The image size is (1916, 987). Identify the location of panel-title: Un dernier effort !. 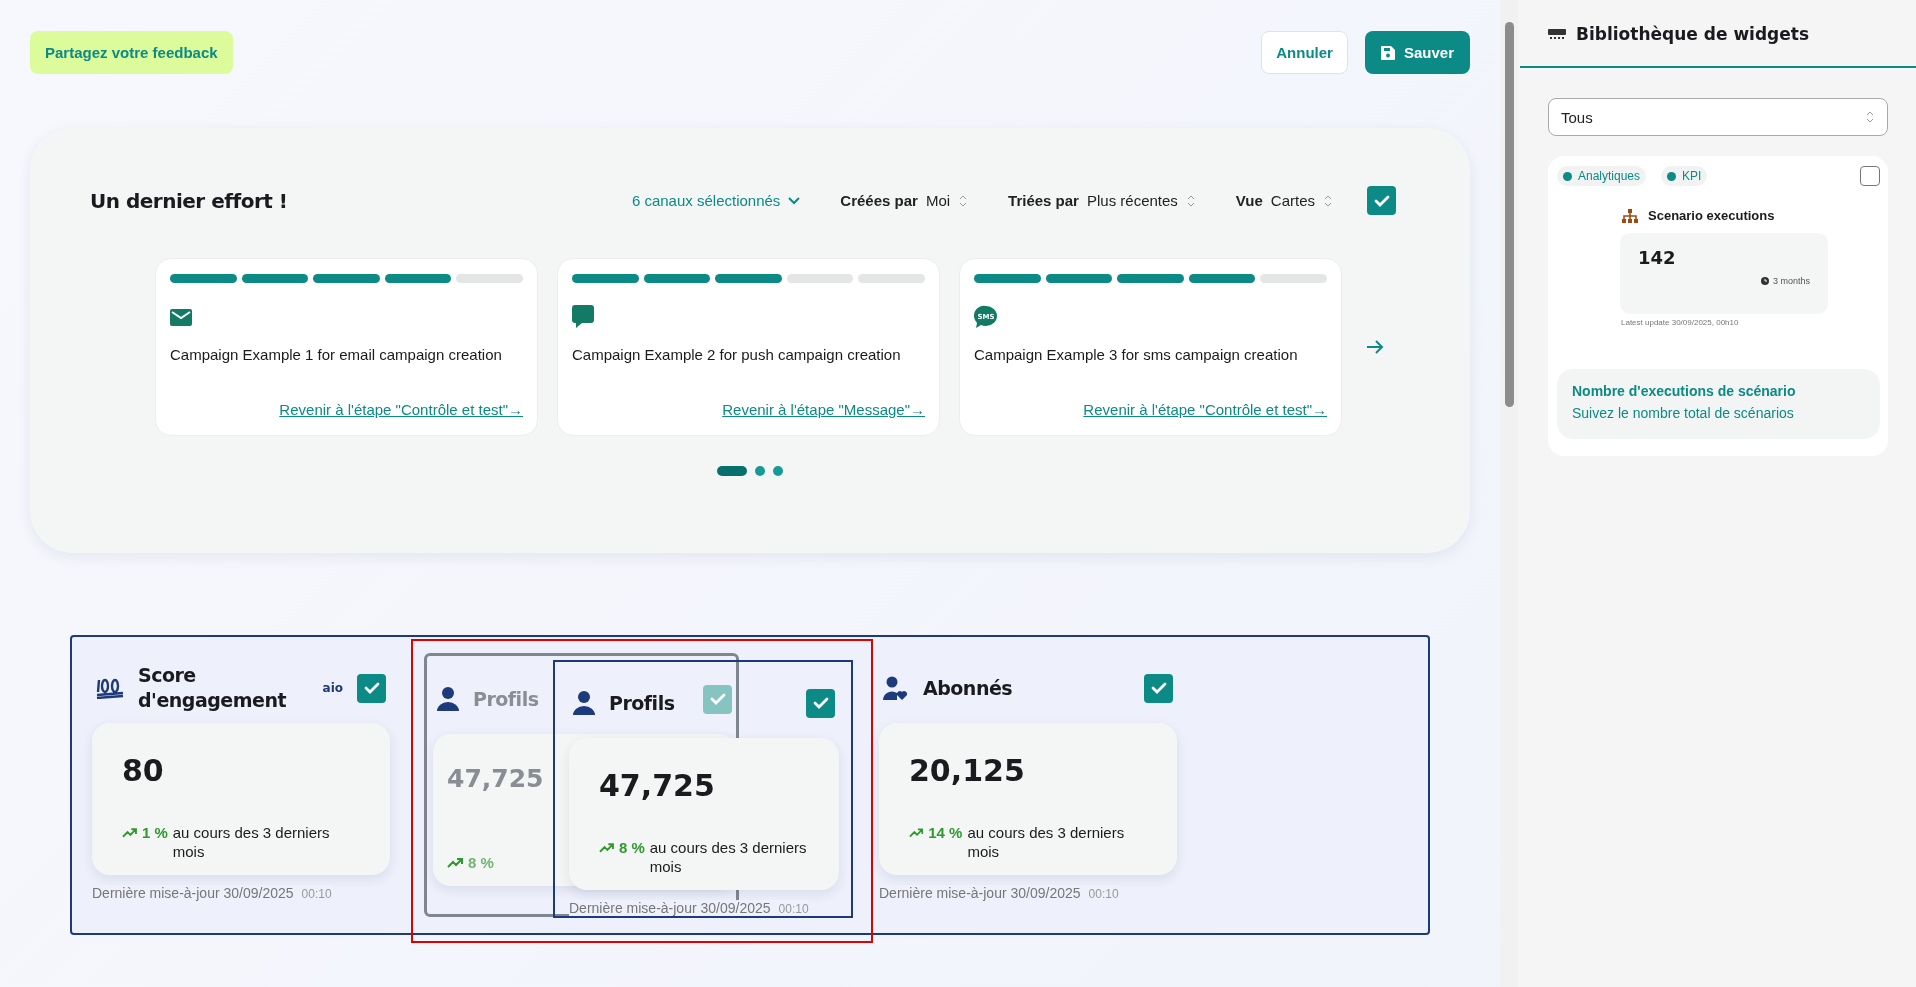
(189, 200).